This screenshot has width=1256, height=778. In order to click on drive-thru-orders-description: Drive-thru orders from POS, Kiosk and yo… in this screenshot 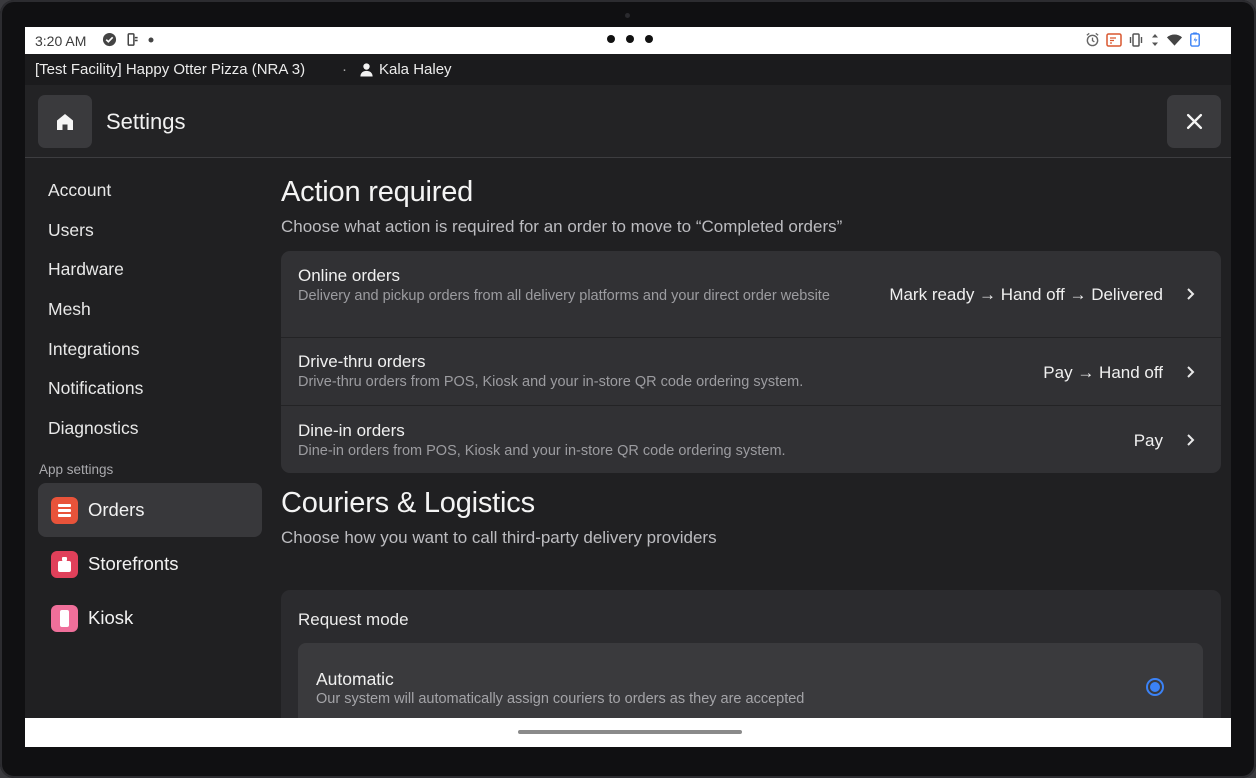, I will do `click(551, 382)`.